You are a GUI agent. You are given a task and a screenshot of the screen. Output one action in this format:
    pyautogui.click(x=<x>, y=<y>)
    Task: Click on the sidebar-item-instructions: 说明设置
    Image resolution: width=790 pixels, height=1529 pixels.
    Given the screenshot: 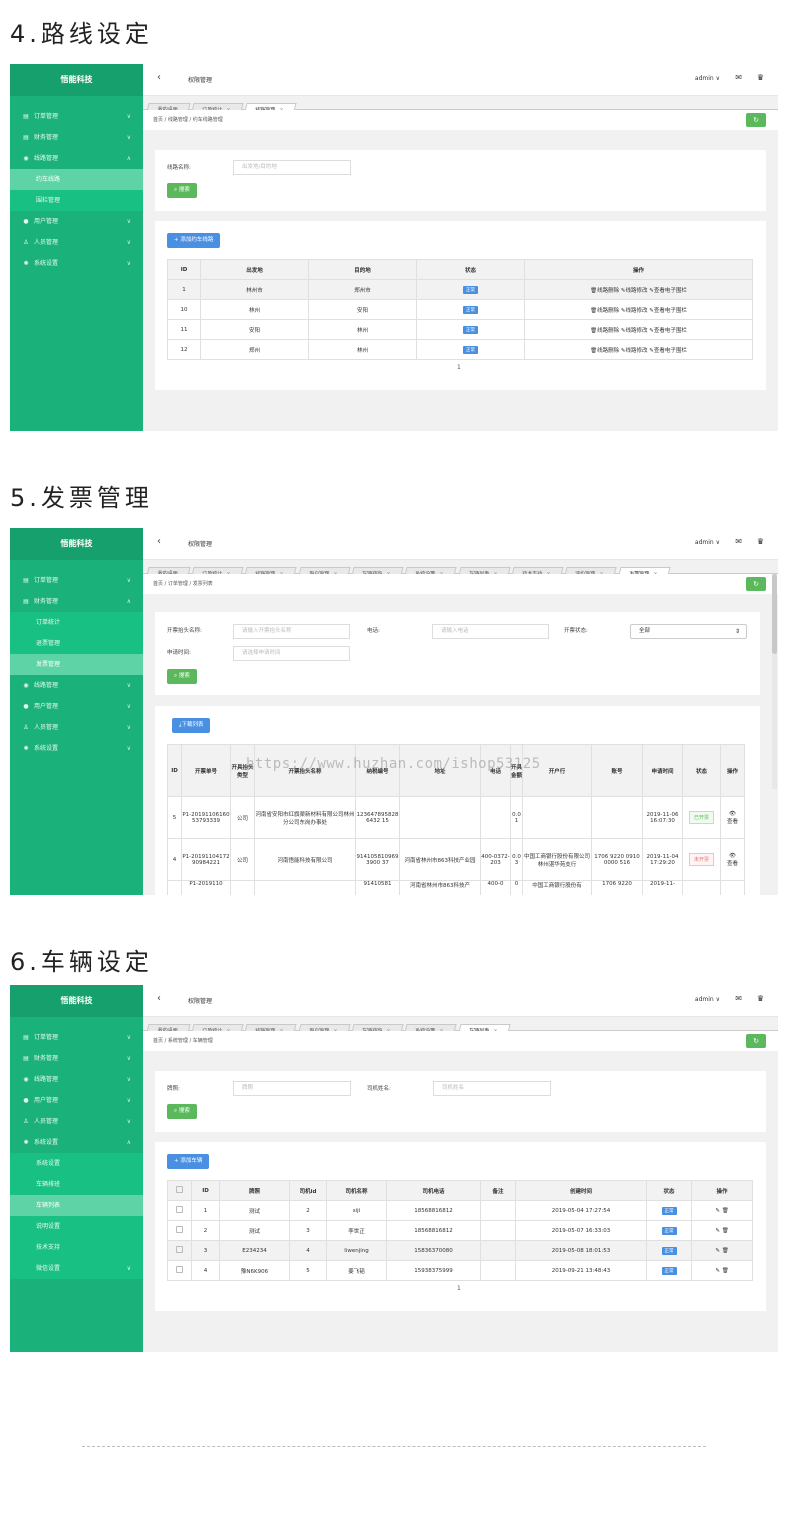 What is the action you would take?
    pyautogui.click(x=76, y=1226)
    